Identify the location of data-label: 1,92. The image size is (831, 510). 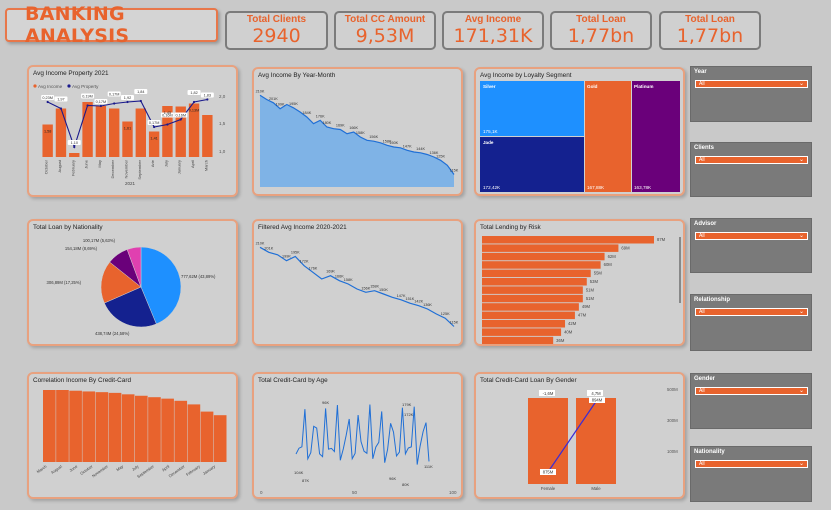
(127, 98).